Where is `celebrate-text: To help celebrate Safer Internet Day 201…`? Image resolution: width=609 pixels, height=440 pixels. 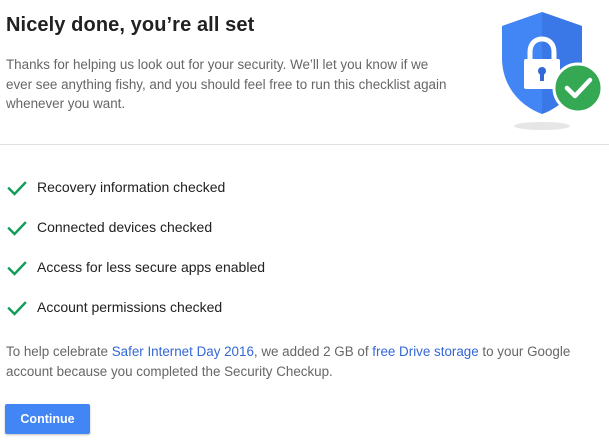 celebrate-text: To help celebrate Safer Internet Day 201… is located at coordinates (306, 361).